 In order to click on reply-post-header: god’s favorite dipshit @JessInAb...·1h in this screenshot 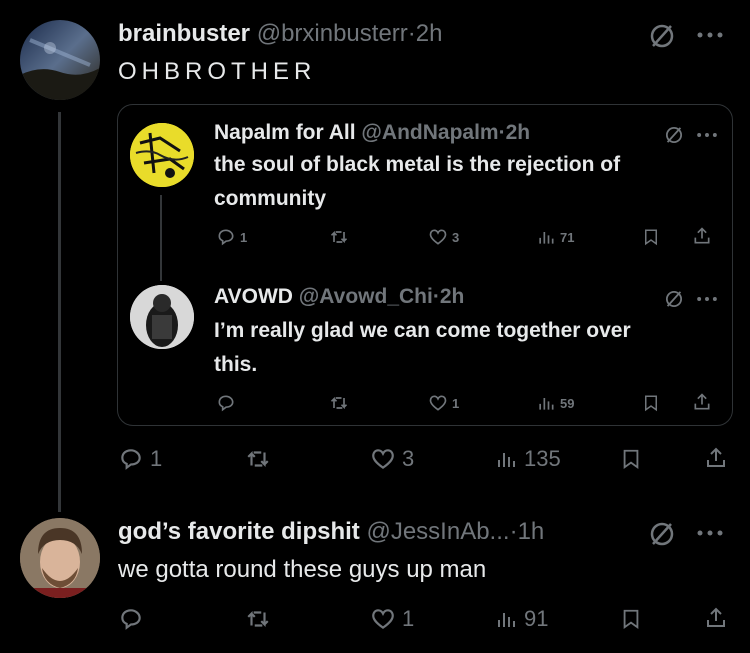, I will do `click(331, 532)`.